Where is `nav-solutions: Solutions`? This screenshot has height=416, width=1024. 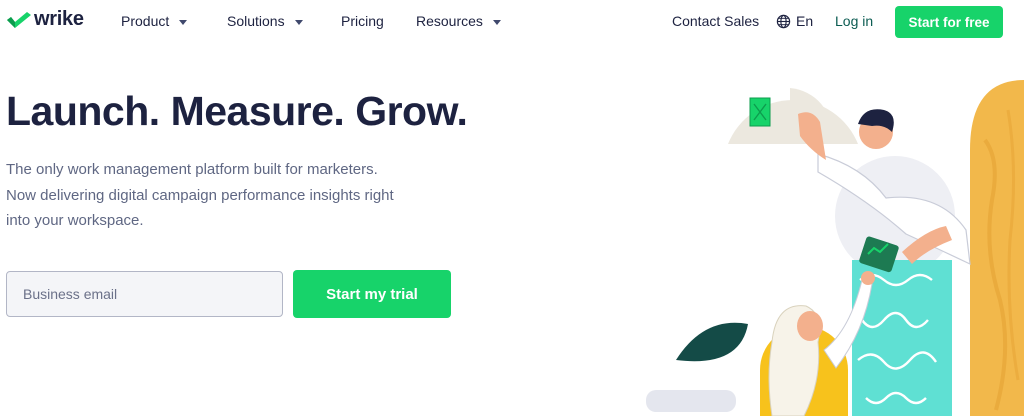 nav-solutions: Solutions is located at coordinates (265, 21).